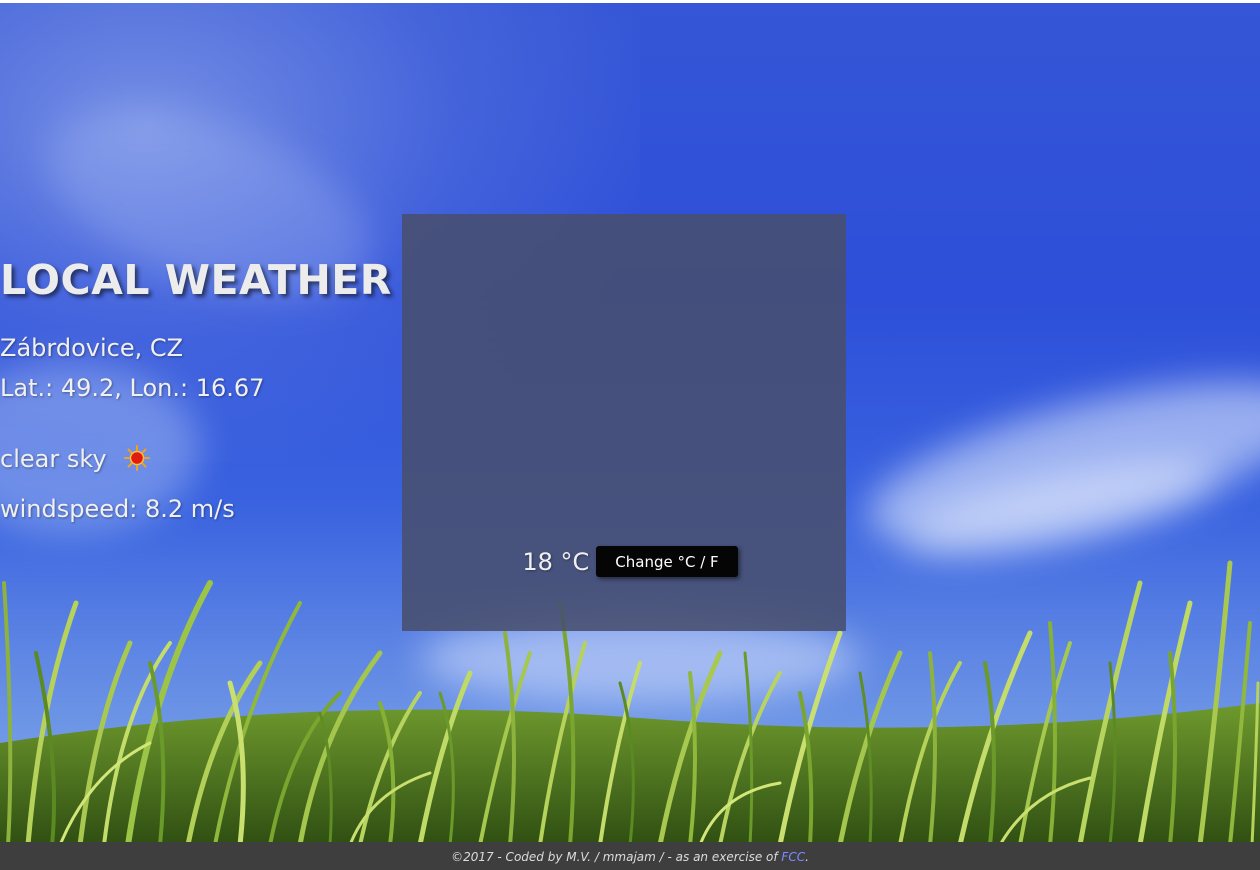  Describe the element at coordinates (556, 561) in the screenshot. I see `temperature-value: 18 °C` at that location.